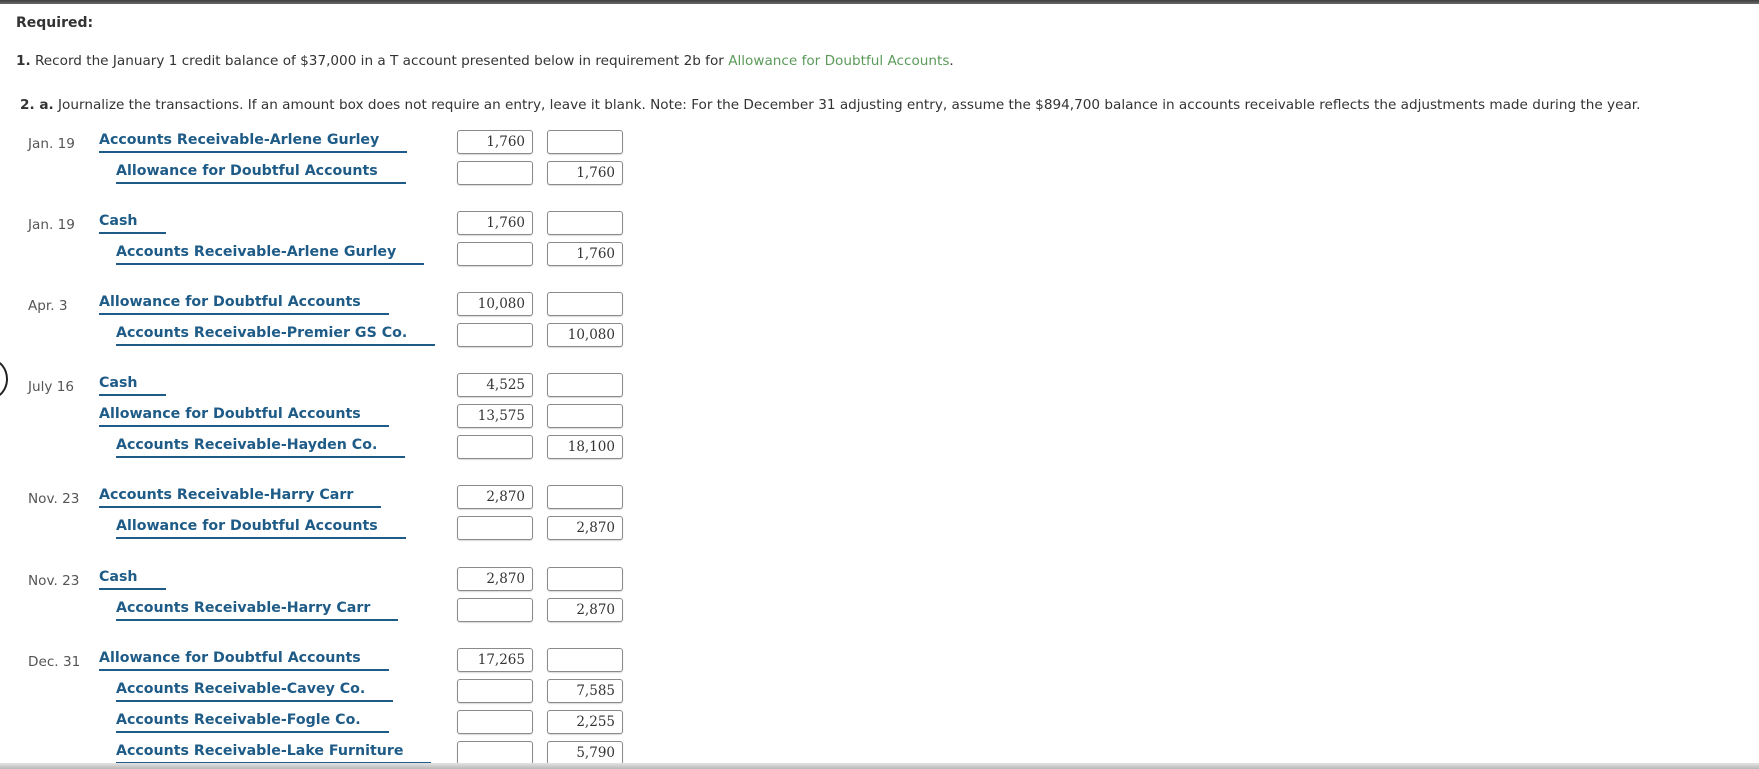 The height and width of the screenshot is (769, 1759). What do you see at coordinates (585, 335) in the screenshot?
I see `credit-input: 10,080` at bounding box center [585, 335].